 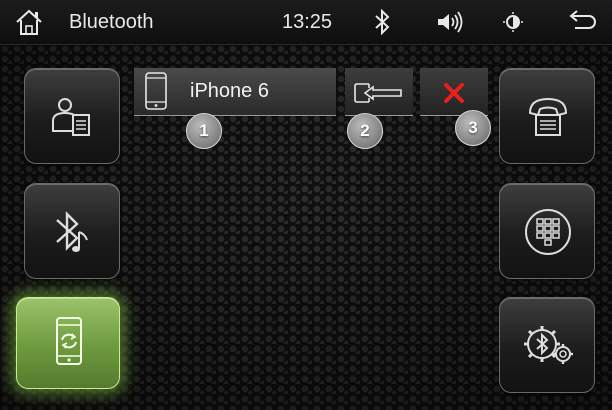 What do you see at coordinates (229, 91) in the screenshot?
I see `device-name: iPhone 6` at bounding box center [229, 91].